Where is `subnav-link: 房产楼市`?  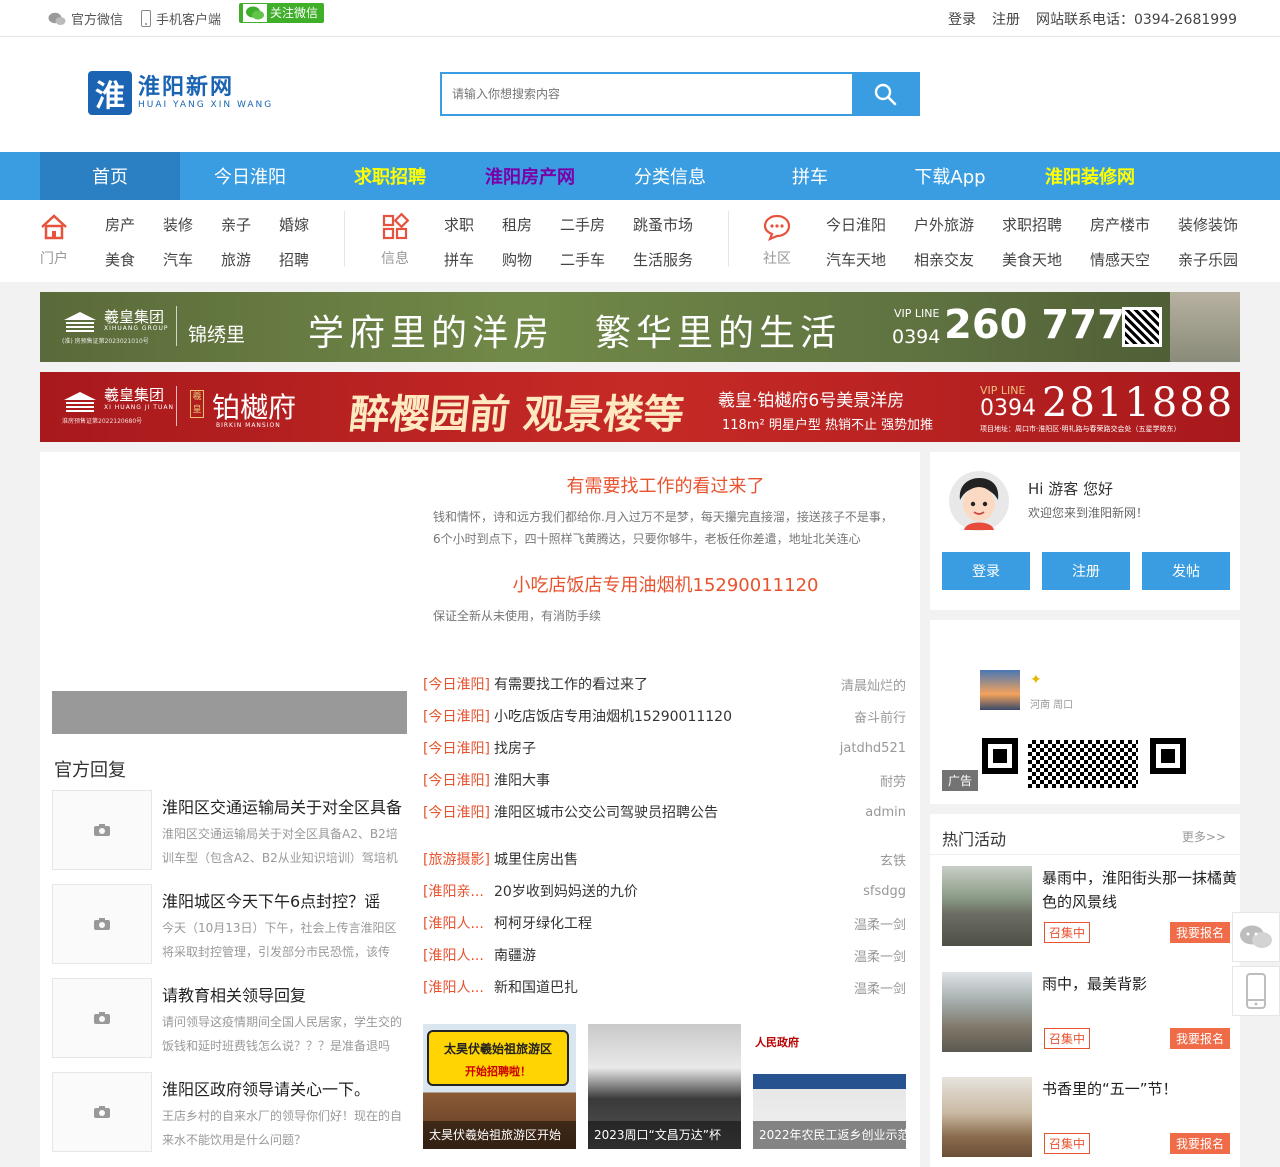
subnav-link: 房产楼市 is located at coordinates (1134, 224).